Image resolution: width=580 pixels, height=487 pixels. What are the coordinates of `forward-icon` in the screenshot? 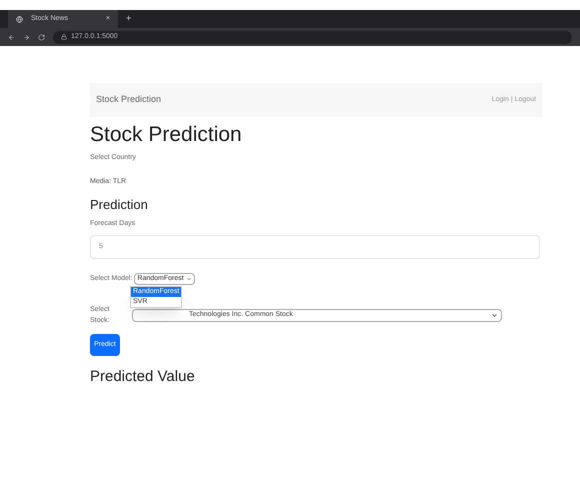 It's located at (26, 37).